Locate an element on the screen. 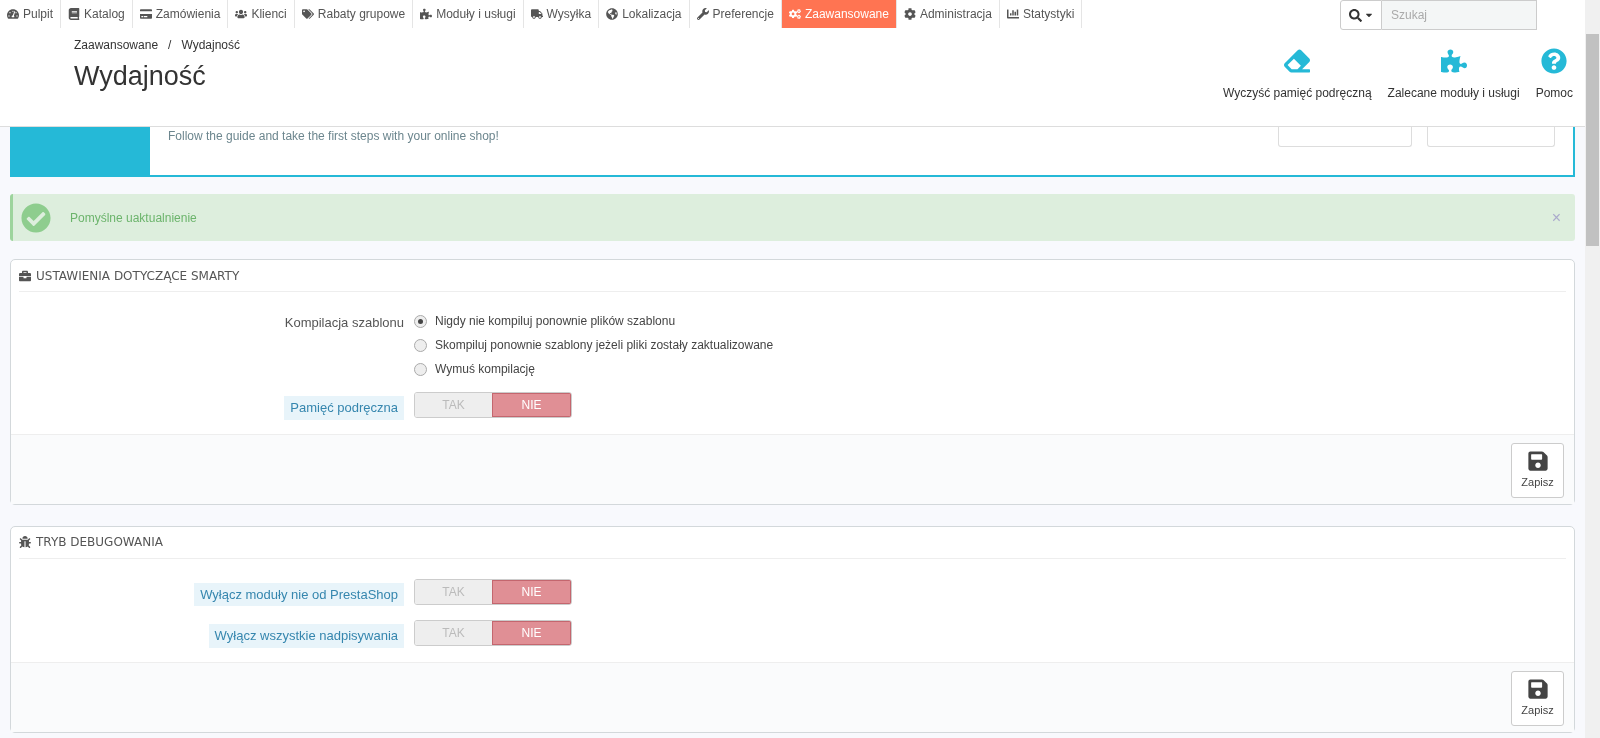 This screenshot has width=1600, height=738. breadcrumb-item: Wydajność is located at coordinates (210, 45).